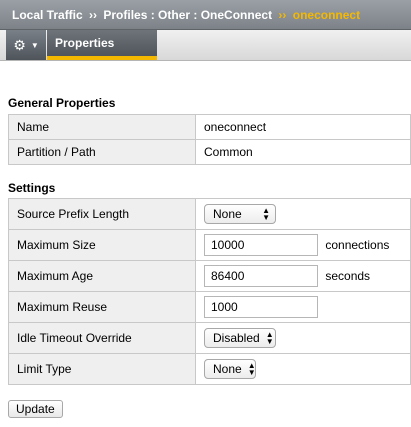  What do you see at coordinates (47, 15) in the screenshot?
I see `breadcrumb-local-traffic: Local Traffic` at bounding box center [47, 15].